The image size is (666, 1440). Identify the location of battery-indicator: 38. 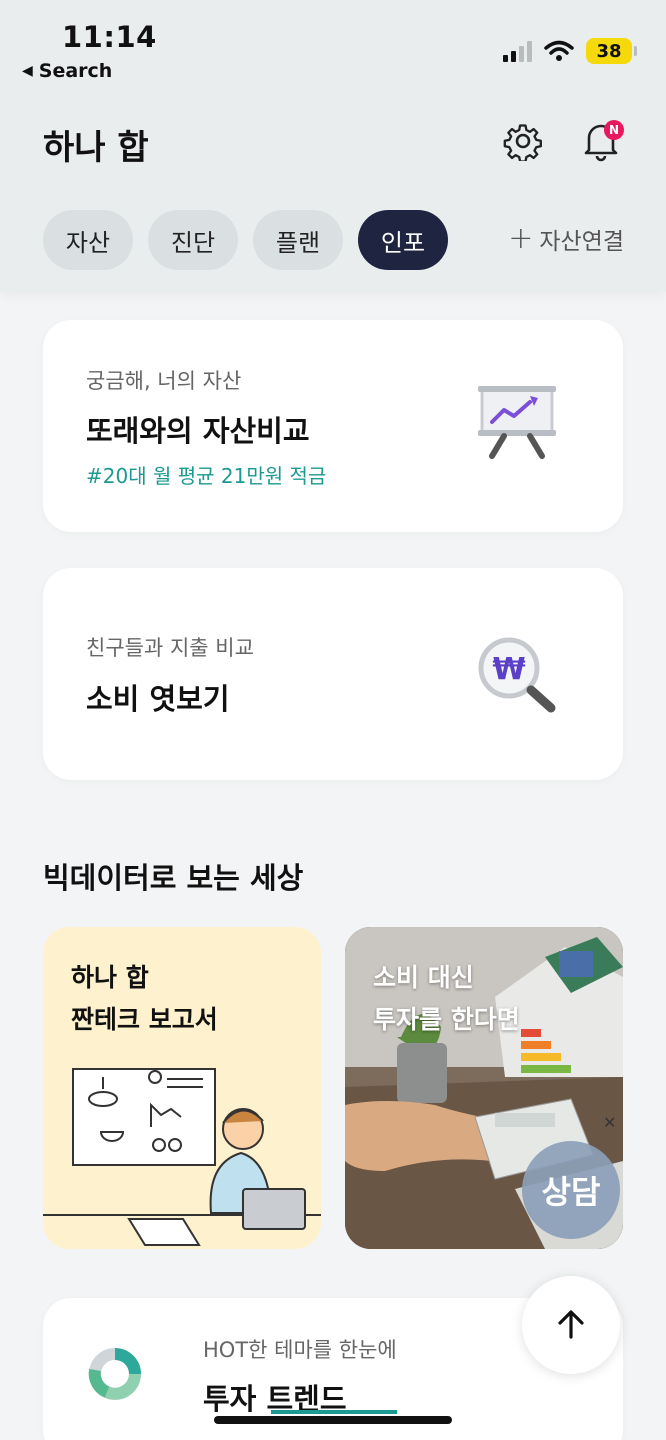
(611, 51).